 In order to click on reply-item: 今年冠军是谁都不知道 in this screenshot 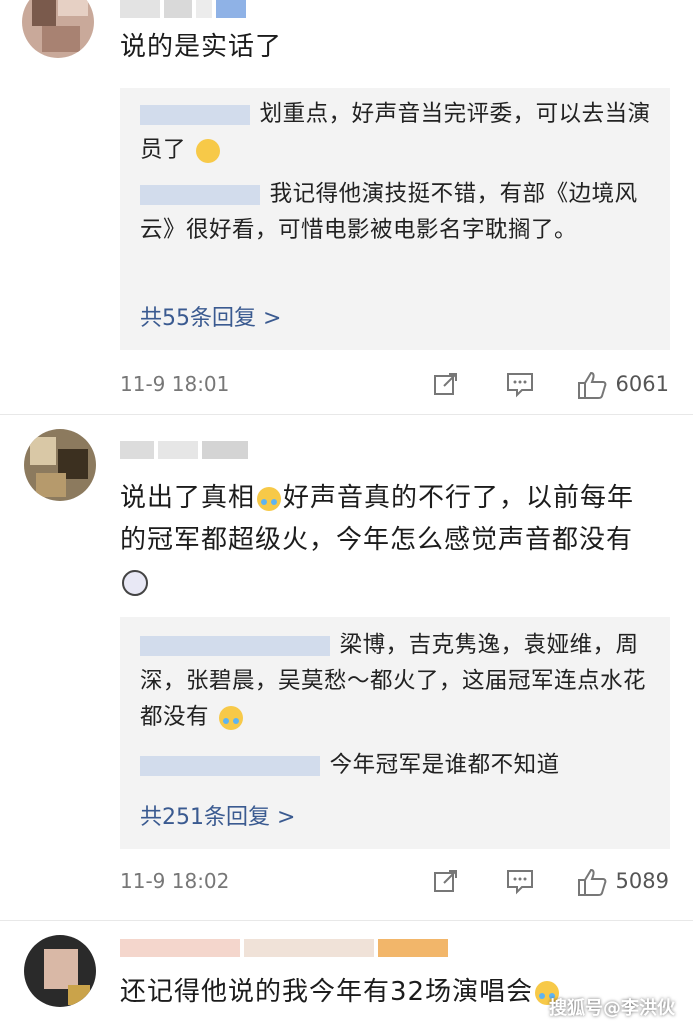, I will do `click(397, 765)`.